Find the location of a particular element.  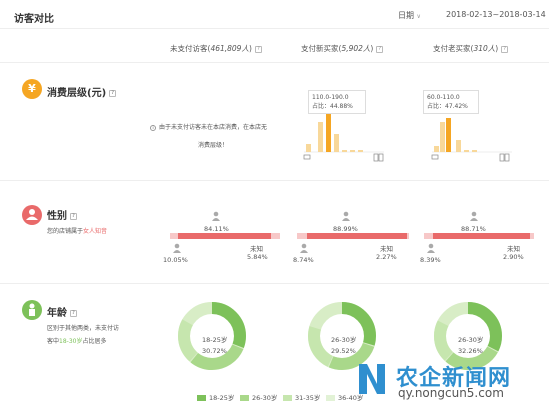

watermark-sub: qy.nongcun5.com is located at coordinates (451, 393).